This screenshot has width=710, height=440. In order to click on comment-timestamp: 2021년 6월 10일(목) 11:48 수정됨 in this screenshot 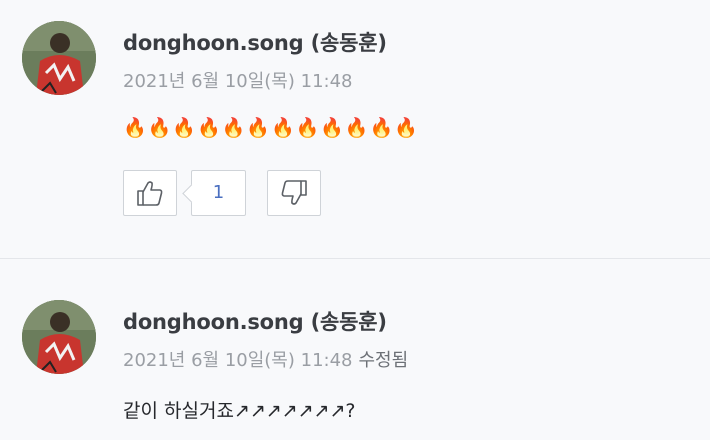, I will do `click(265, 359)`.